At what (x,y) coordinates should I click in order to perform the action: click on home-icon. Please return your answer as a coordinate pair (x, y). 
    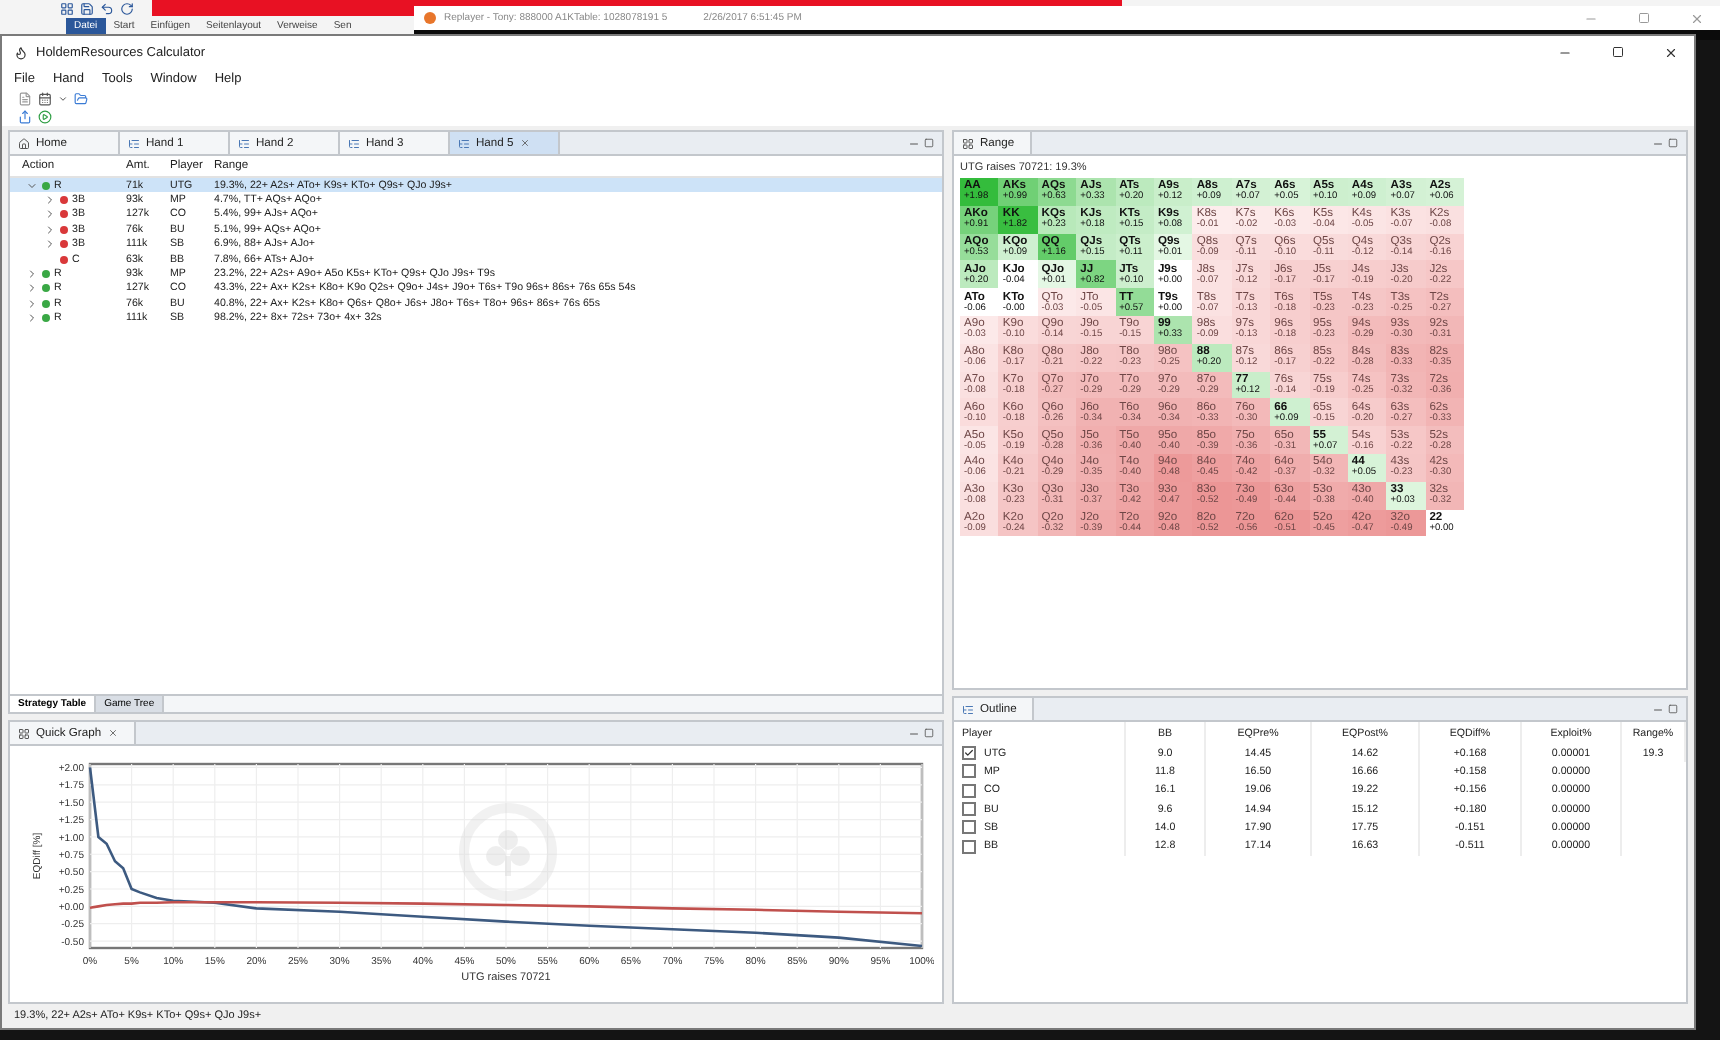
    Looking at the image, I should click on (24, 143).